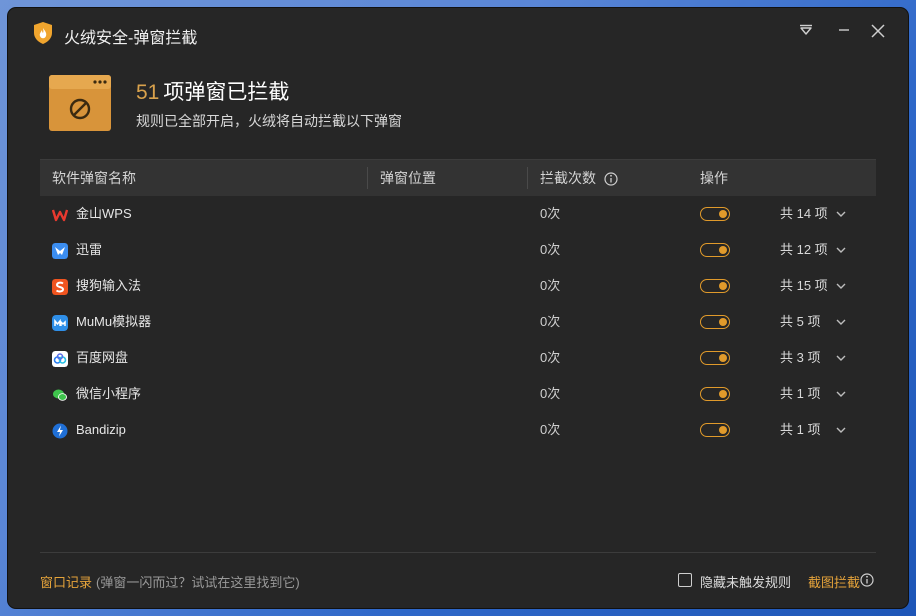 This screenshot has width=916, height=616. Describe the element at coordinates (458, 358) in the screenshot. I see `list-item: 百度网盘 0次 共 3 项` at that location.